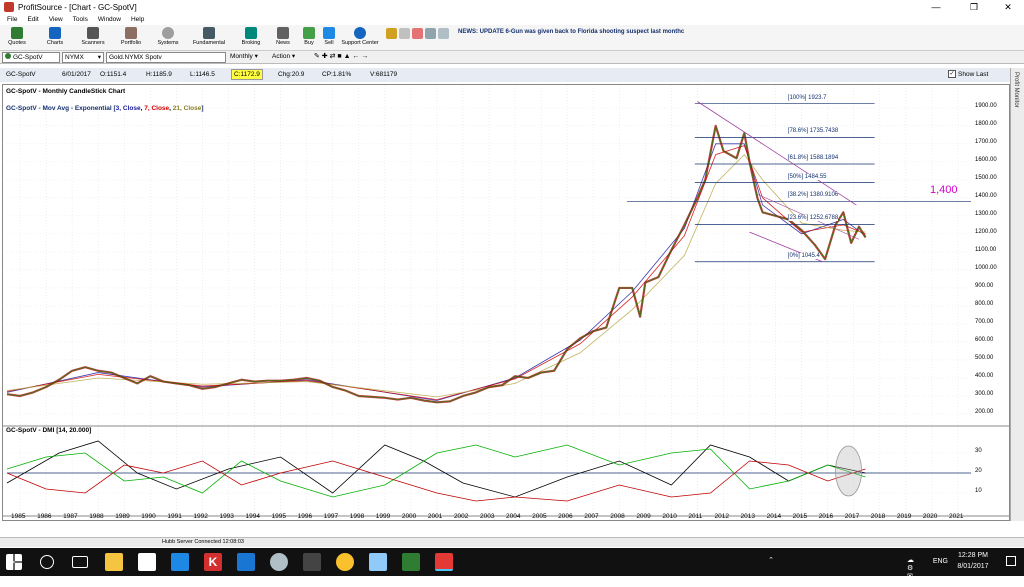 This screenshot has height=587, width=1024. Describe the element at coordinates (279, 562) in the screenshot. I see `user-app-icon` at that location.